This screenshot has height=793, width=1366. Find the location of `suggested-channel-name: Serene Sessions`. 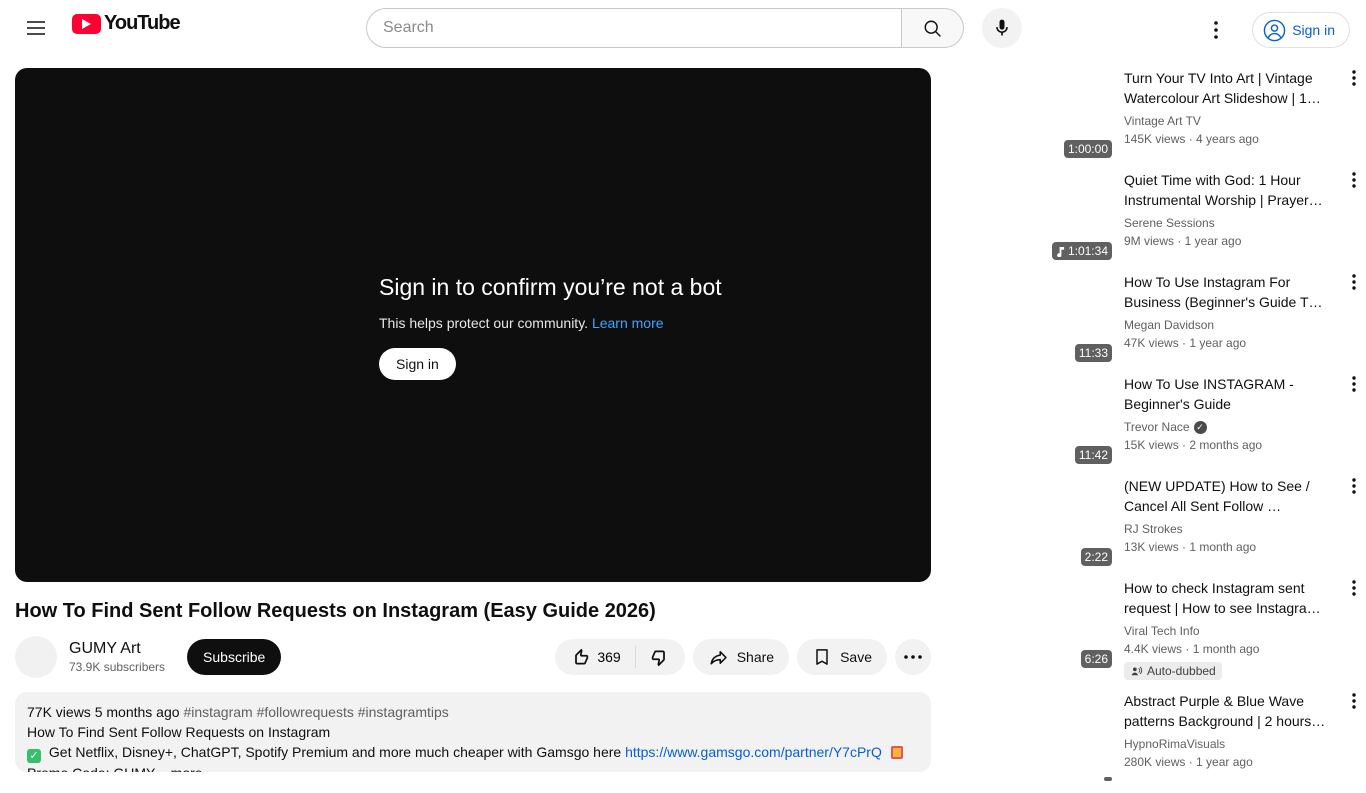

suggested-channel-name: Serene Sessions is located at coordinates (1169, 223).